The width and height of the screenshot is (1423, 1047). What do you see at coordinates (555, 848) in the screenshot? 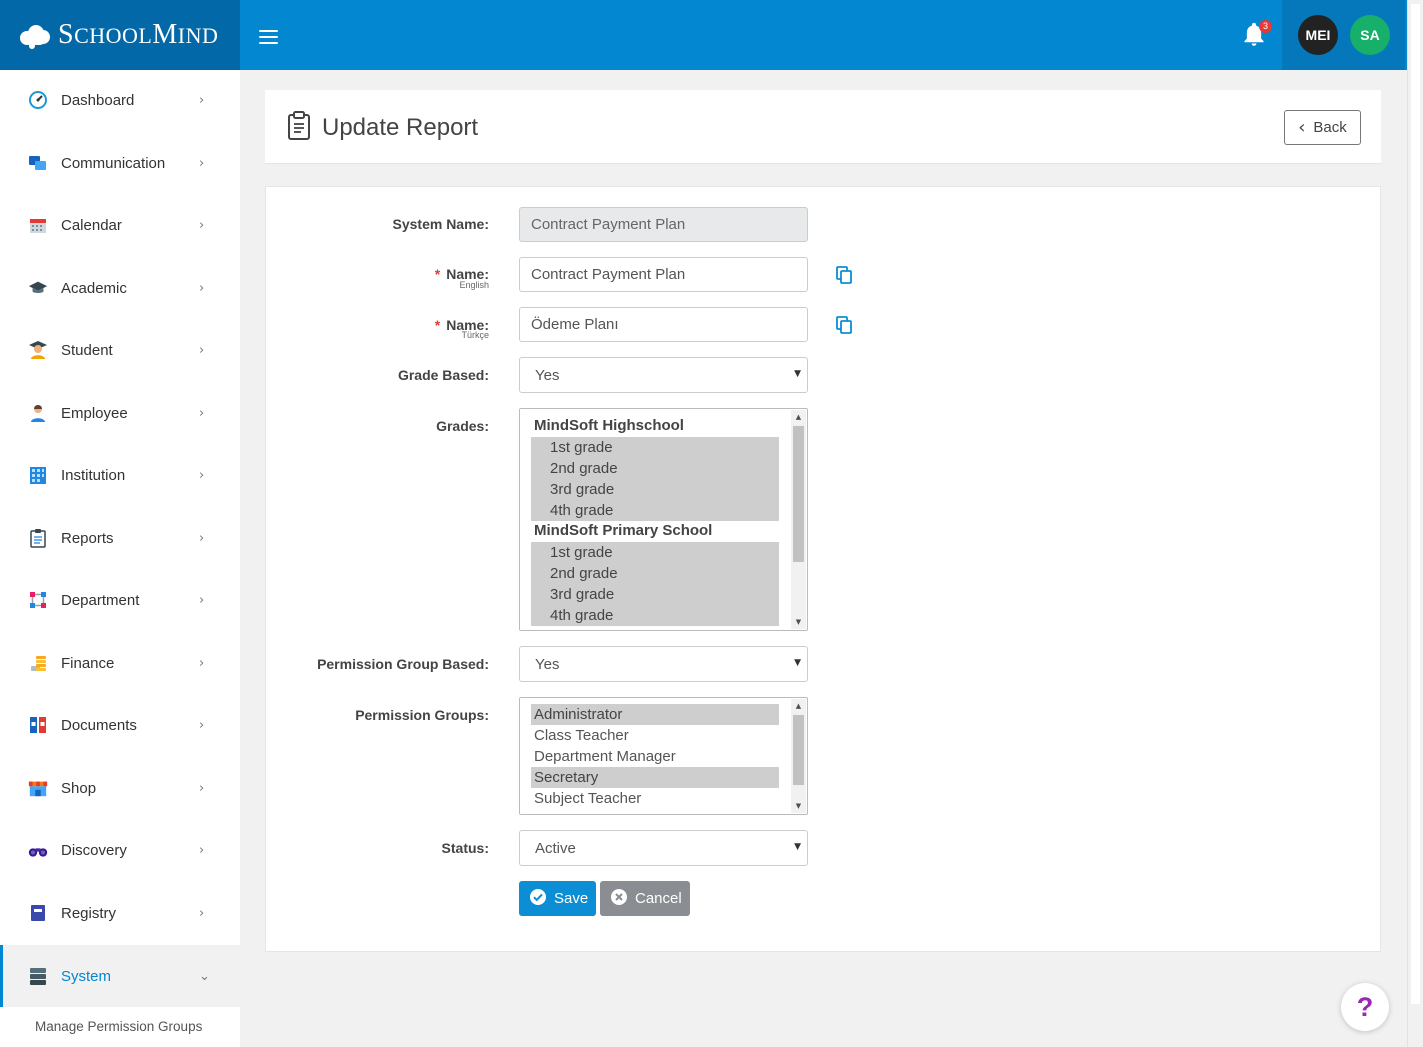
I see `status-value: Active` at bounding box center [555, 848].